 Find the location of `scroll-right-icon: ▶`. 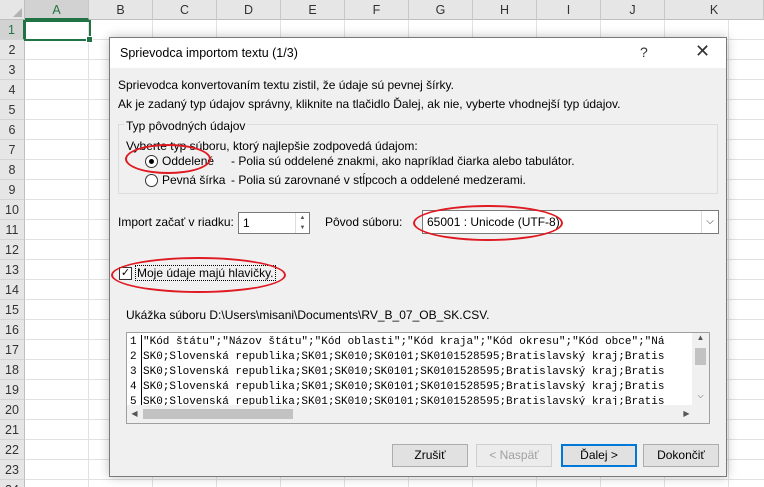

scroll-right-icon: ▶ is located at coordinates (686, 414).